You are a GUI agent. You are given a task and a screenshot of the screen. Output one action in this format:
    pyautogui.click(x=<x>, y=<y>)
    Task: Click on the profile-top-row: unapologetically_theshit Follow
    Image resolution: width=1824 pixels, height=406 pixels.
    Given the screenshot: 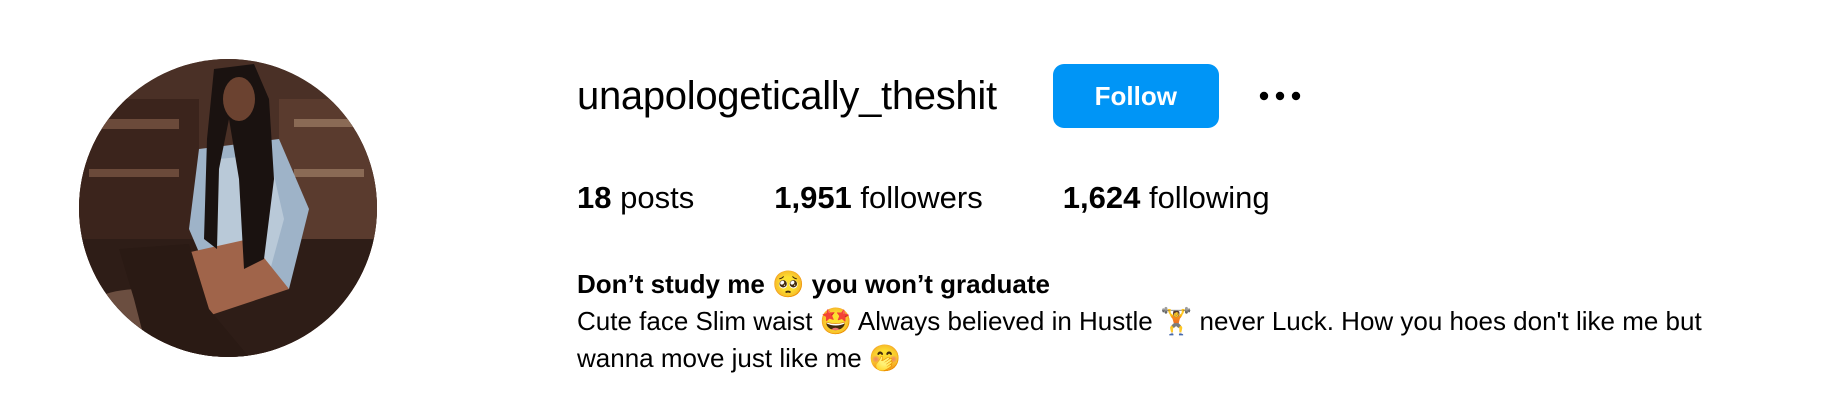 What is the action you would take?
    pyautogui.click(x=1177, y=96)
    